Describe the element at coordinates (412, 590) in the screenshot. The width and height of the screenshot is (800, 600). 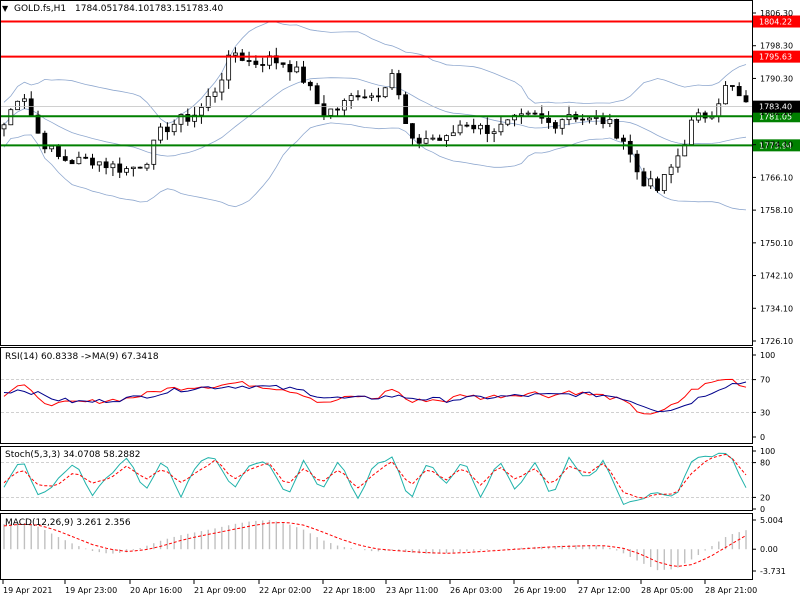
I see `time-tick-label: 23 Apr 11:00` at that location.